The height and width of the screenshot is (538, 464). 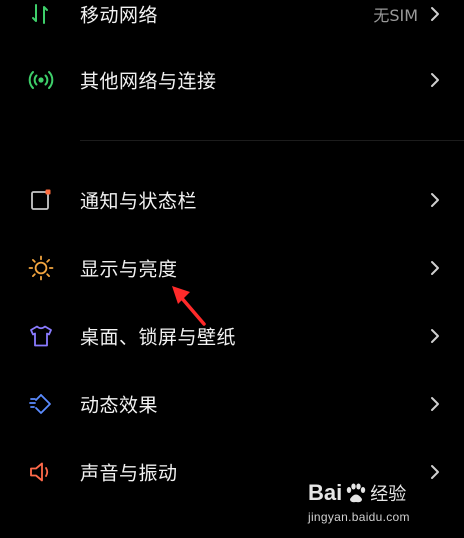 I want to click on settings-item-label: 桌面、锁屏与壁纸, so click(x=158, y=337).